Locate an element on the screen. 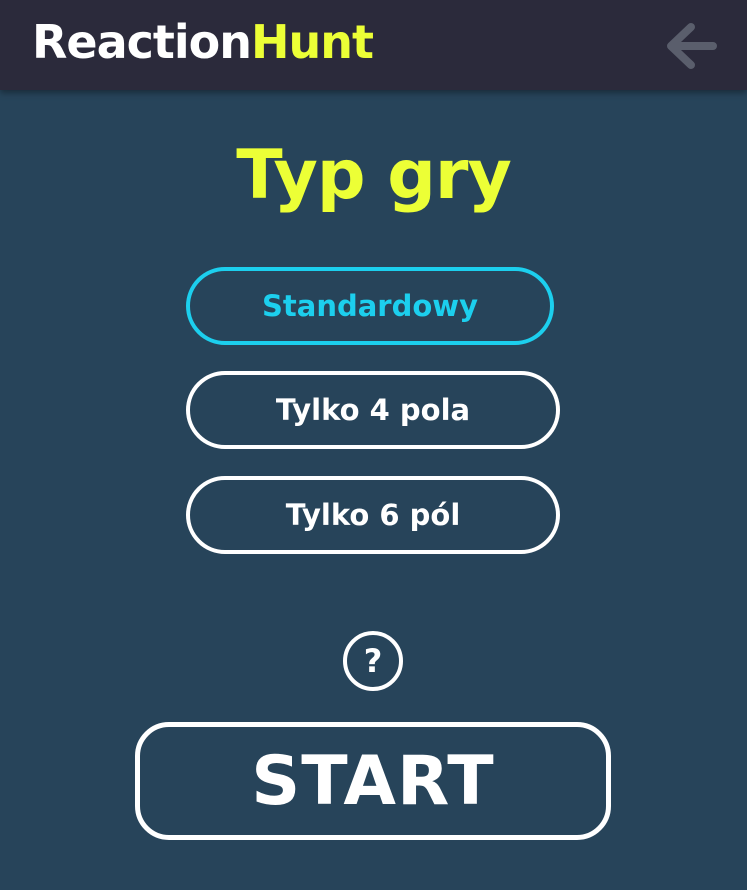  page-title: Typ gry is located at coordinates (374, 175).